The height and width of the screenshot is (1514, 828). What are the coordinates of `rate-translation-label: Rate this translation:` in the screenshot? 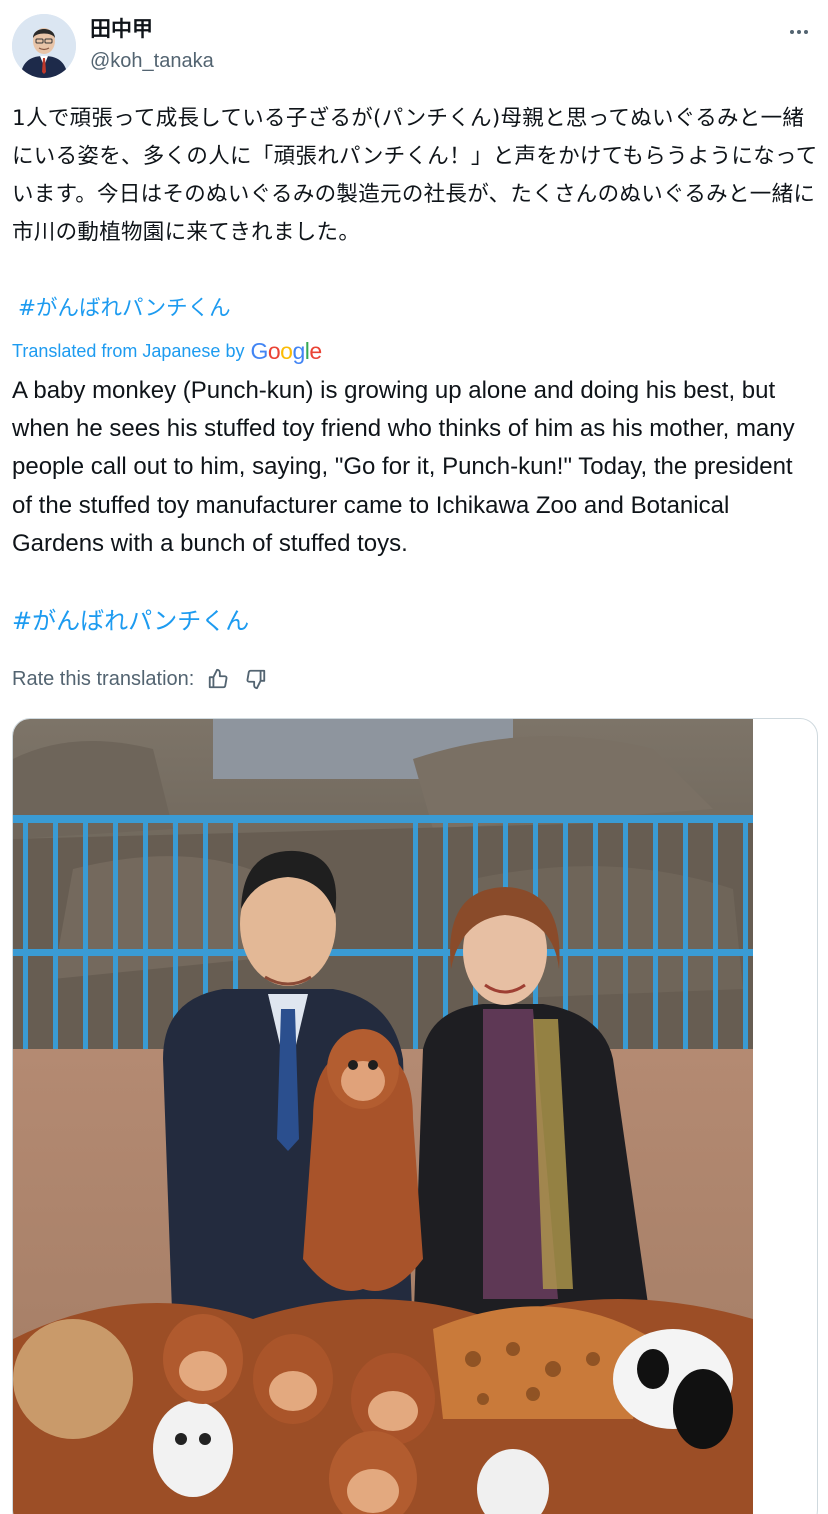 It's located at (103, 678).